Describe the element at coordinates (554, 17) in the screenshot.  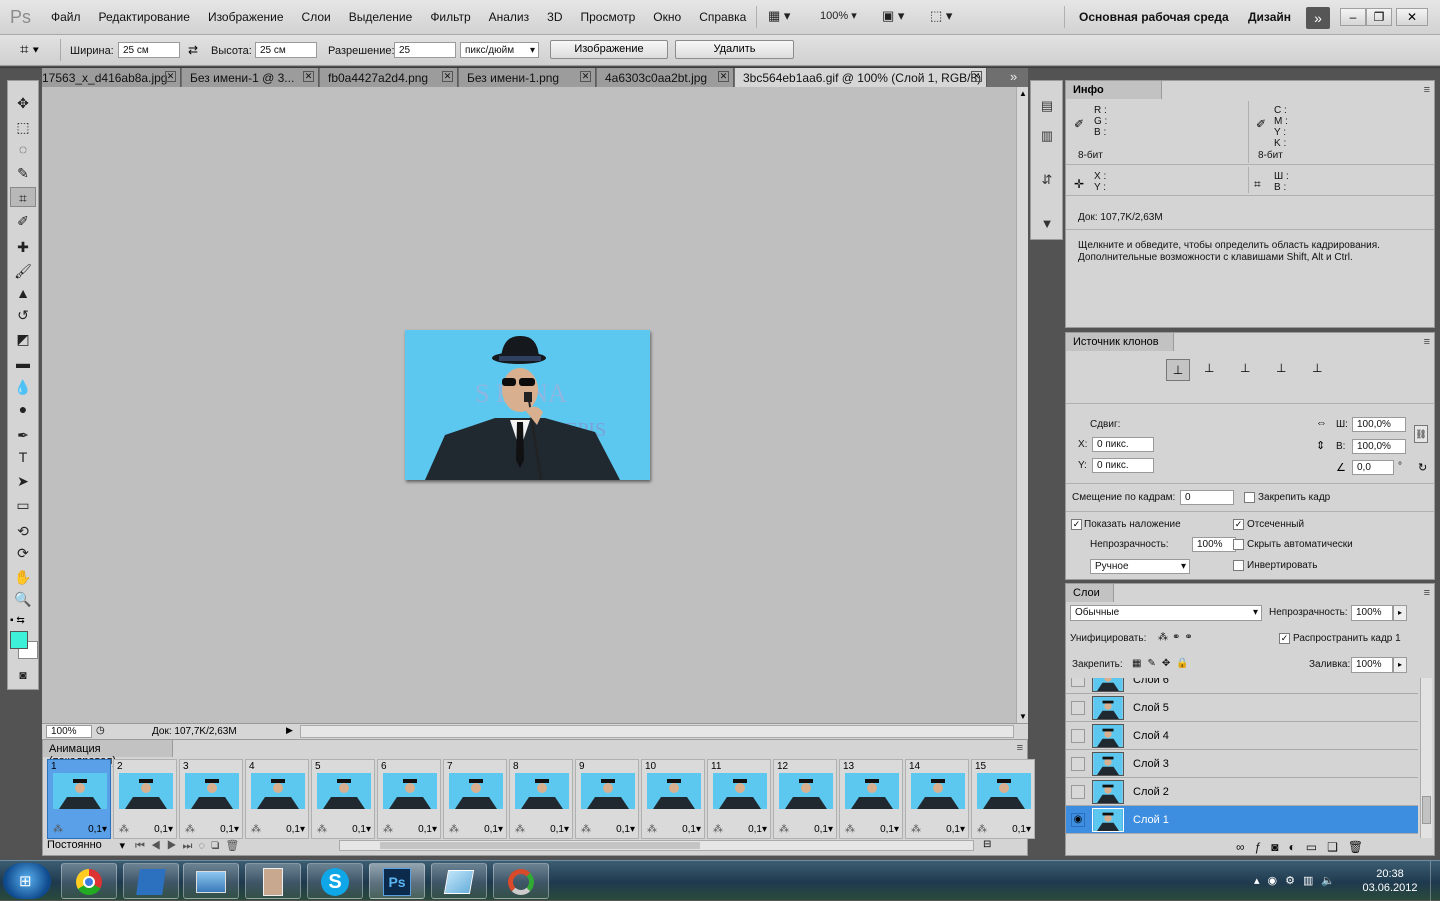
I see `menu-3d: 3D` at that location.